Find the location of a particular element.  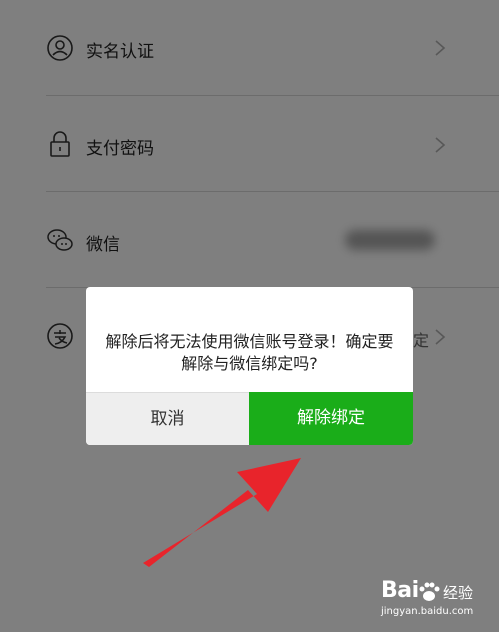

watermark-name: 经验 is located at coordinates (458, 593).